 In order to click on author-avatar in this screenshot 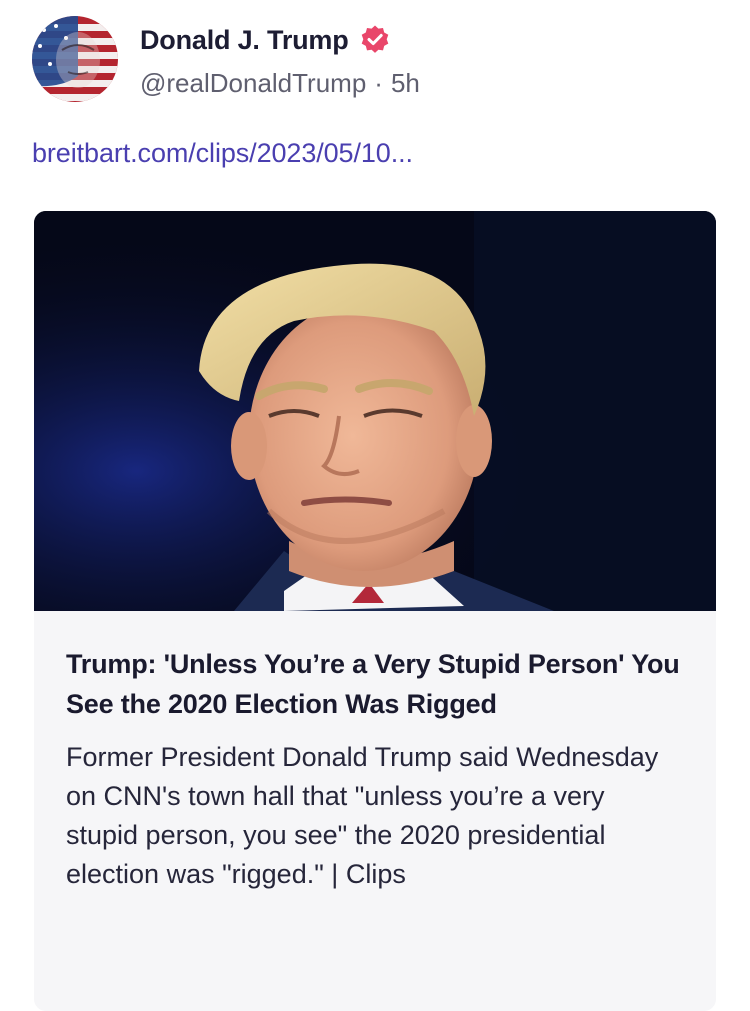, I will do `click(75, 59)`.